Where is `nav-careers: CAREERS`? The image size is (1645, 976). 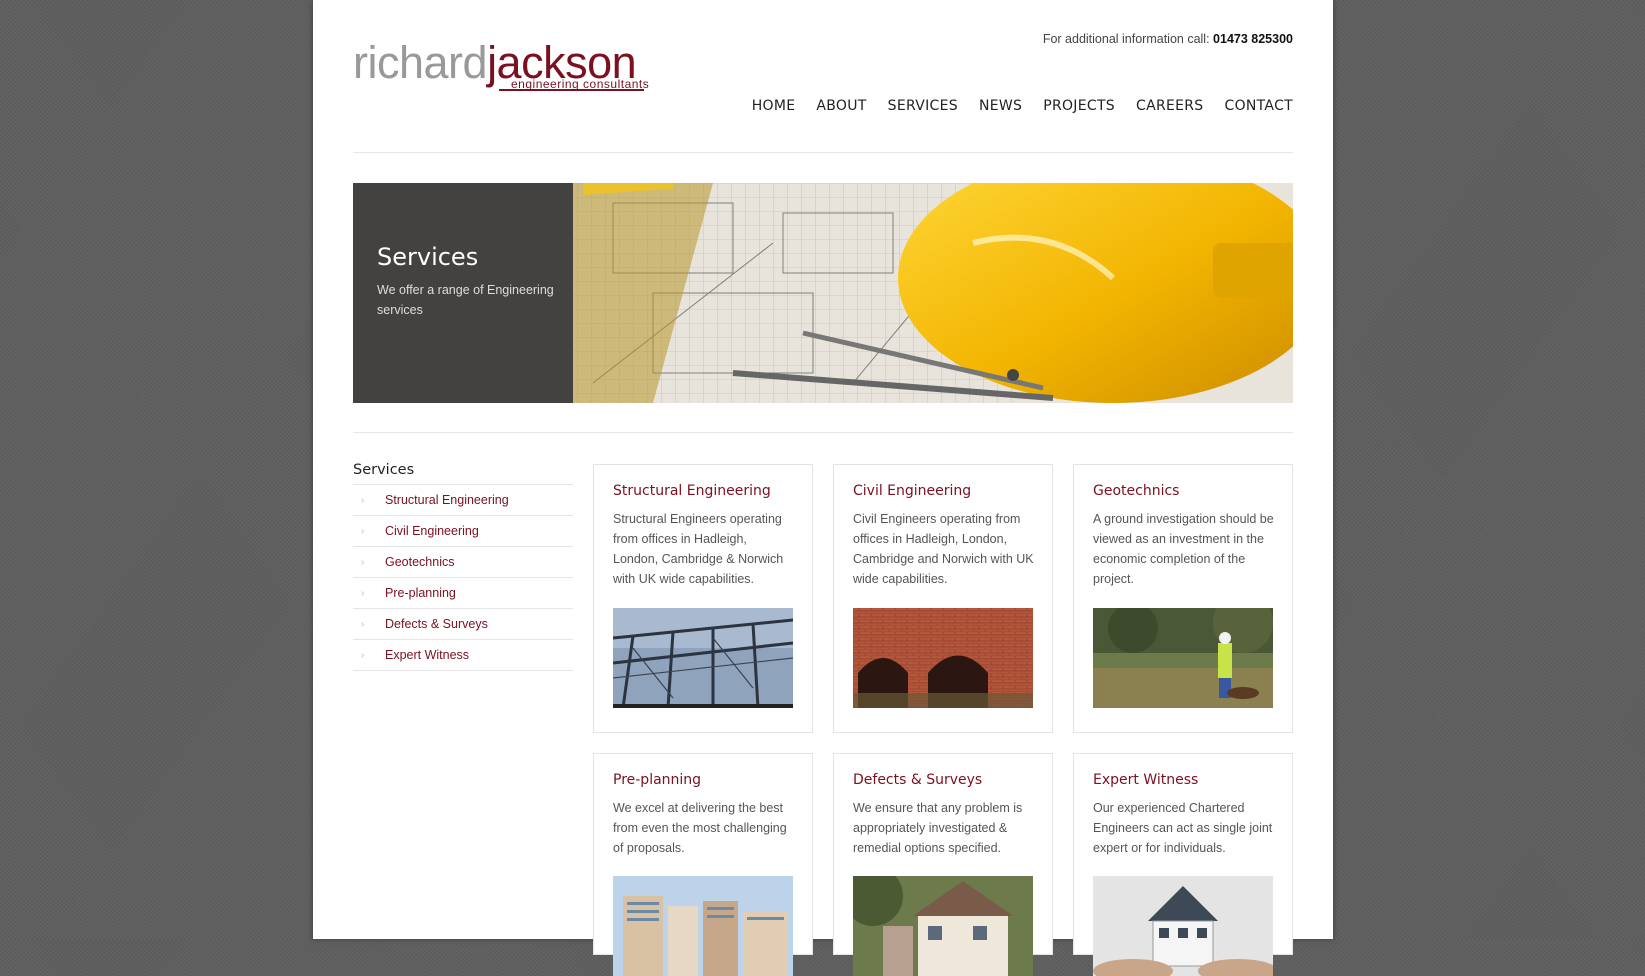
nav-careers: CAREERS is located at coordinates (1170, 106).